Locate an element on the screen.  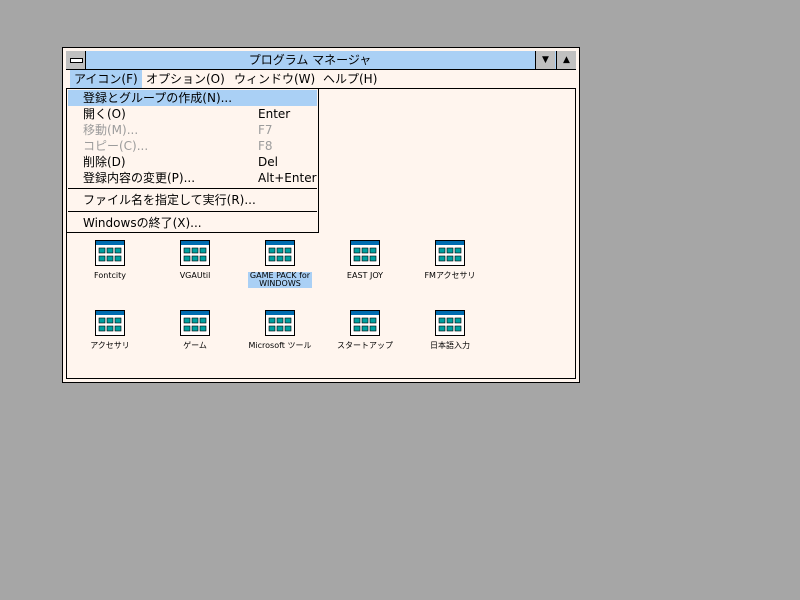
program-group-label: Microsoft ツール is located at coordinates (280, 345).